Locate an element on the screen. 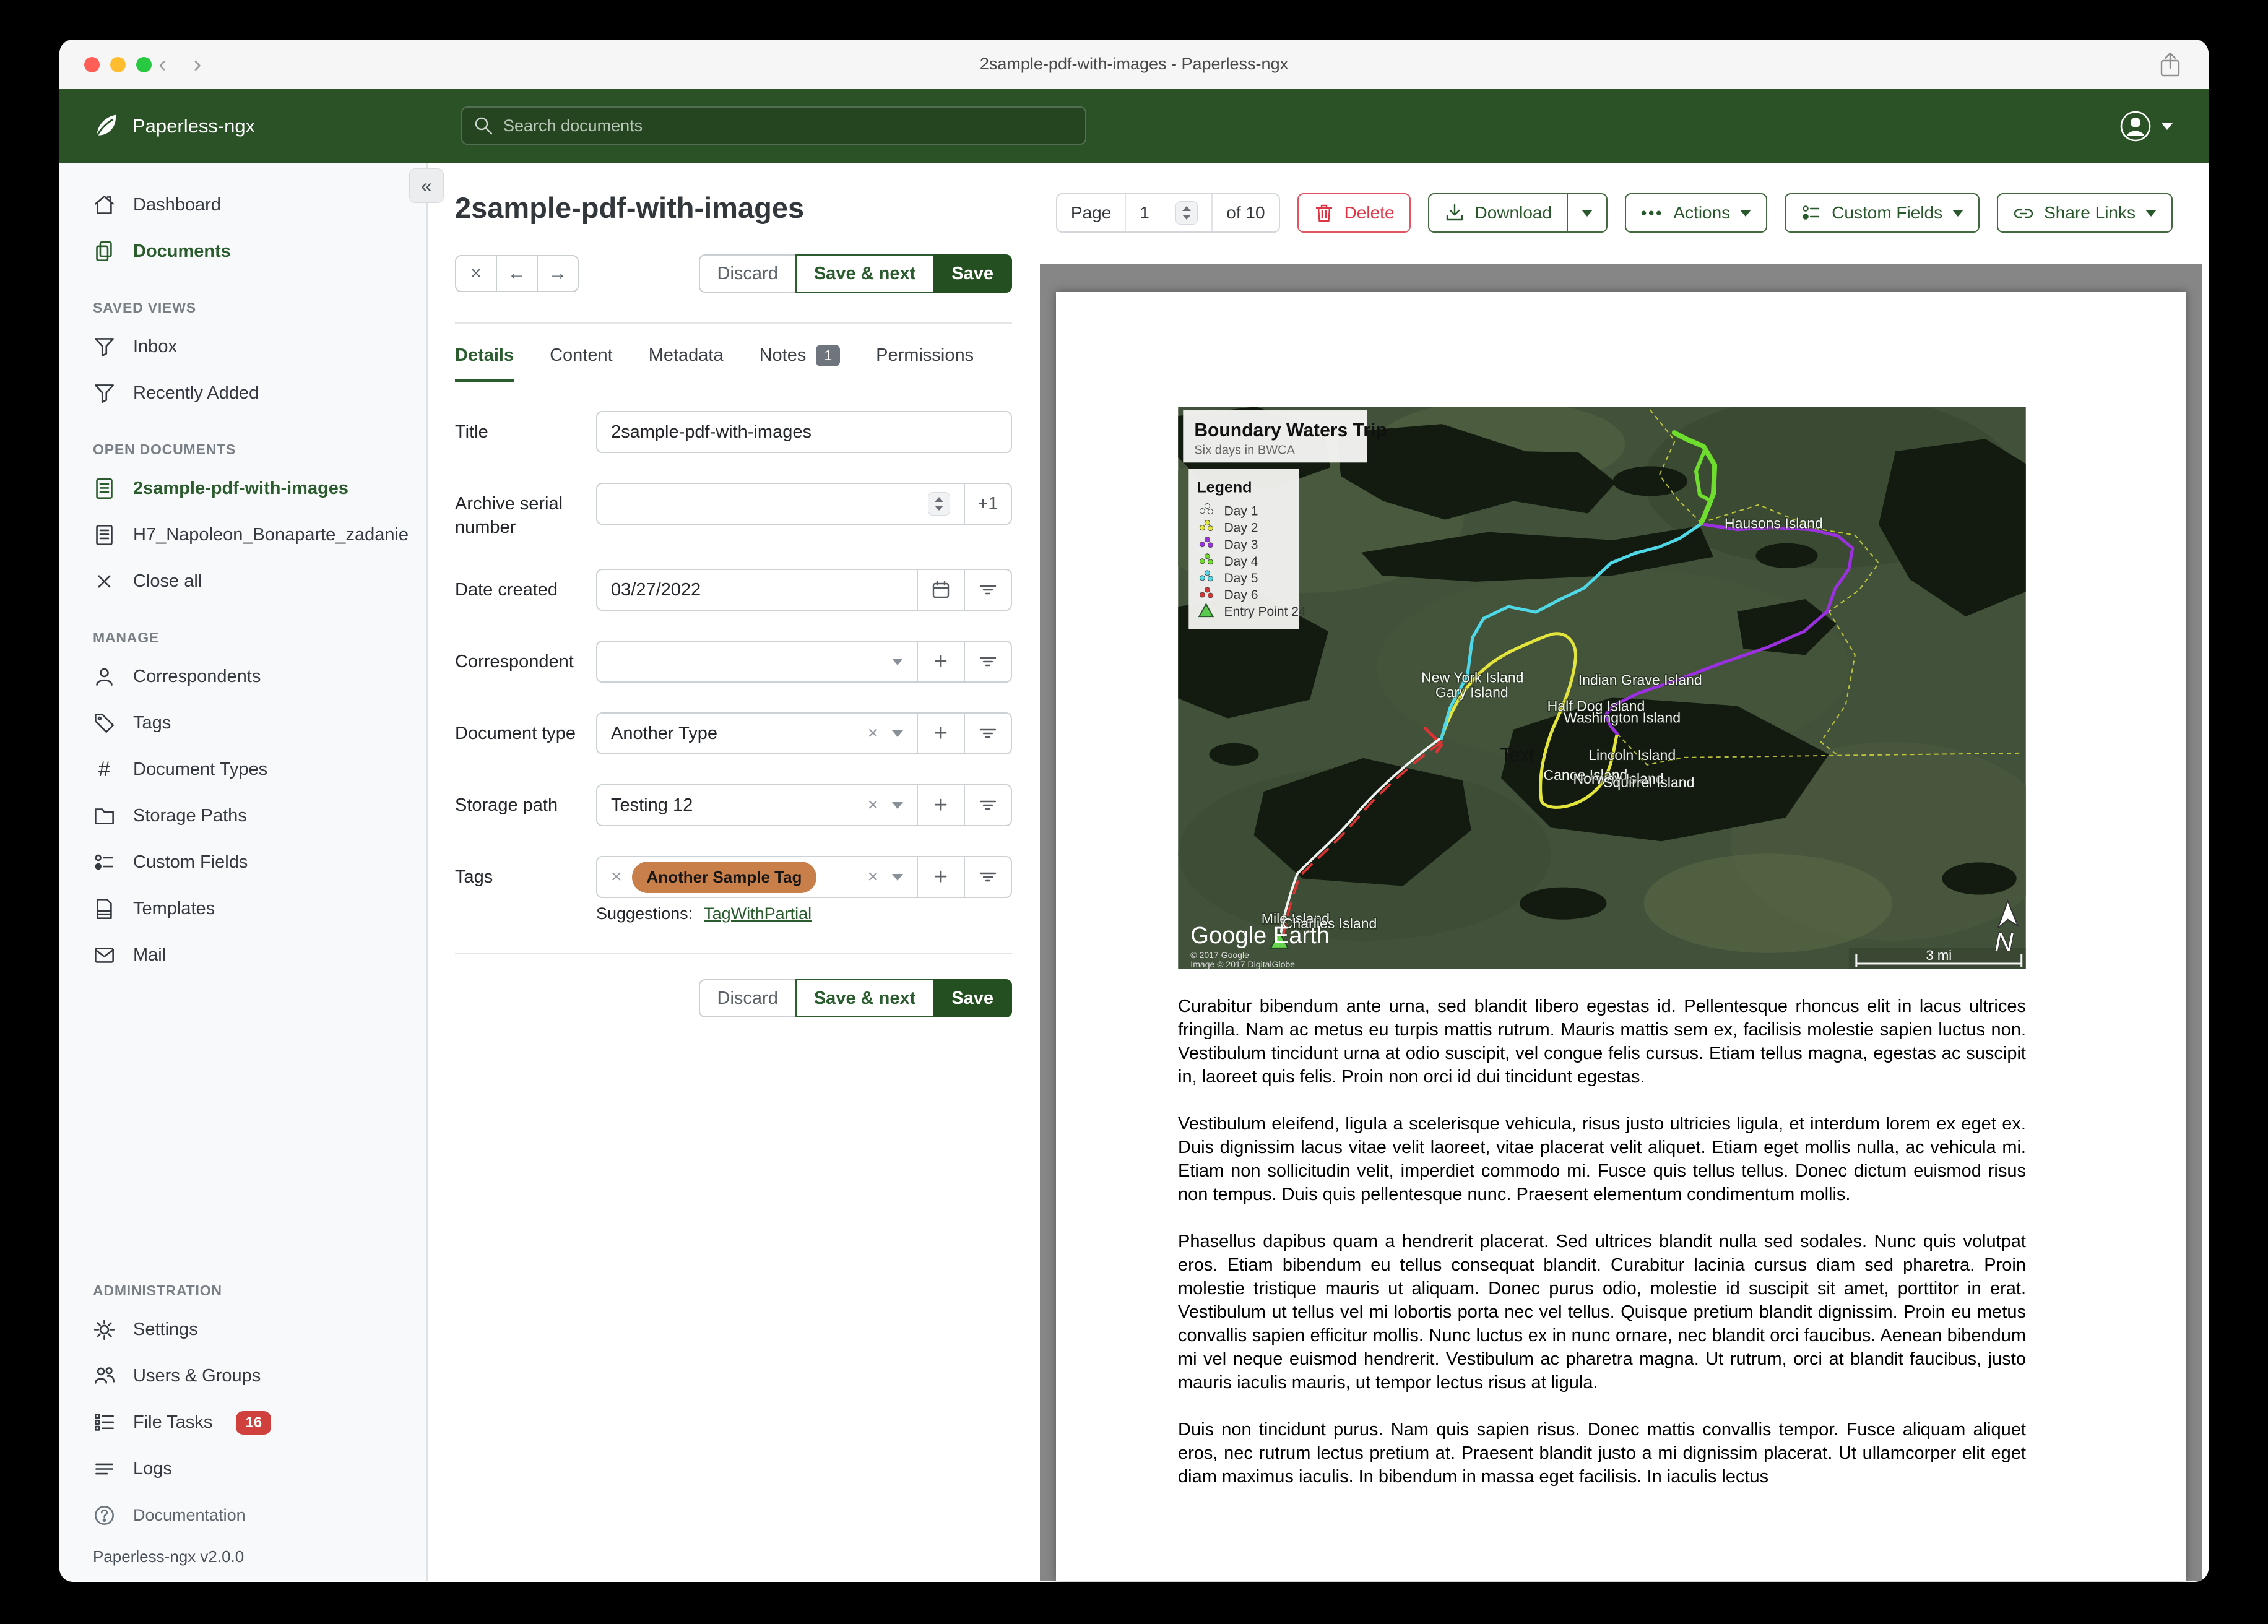 This screenshot has height=1624, width=2268. logs-icon is located at coordinates (104, 1469).